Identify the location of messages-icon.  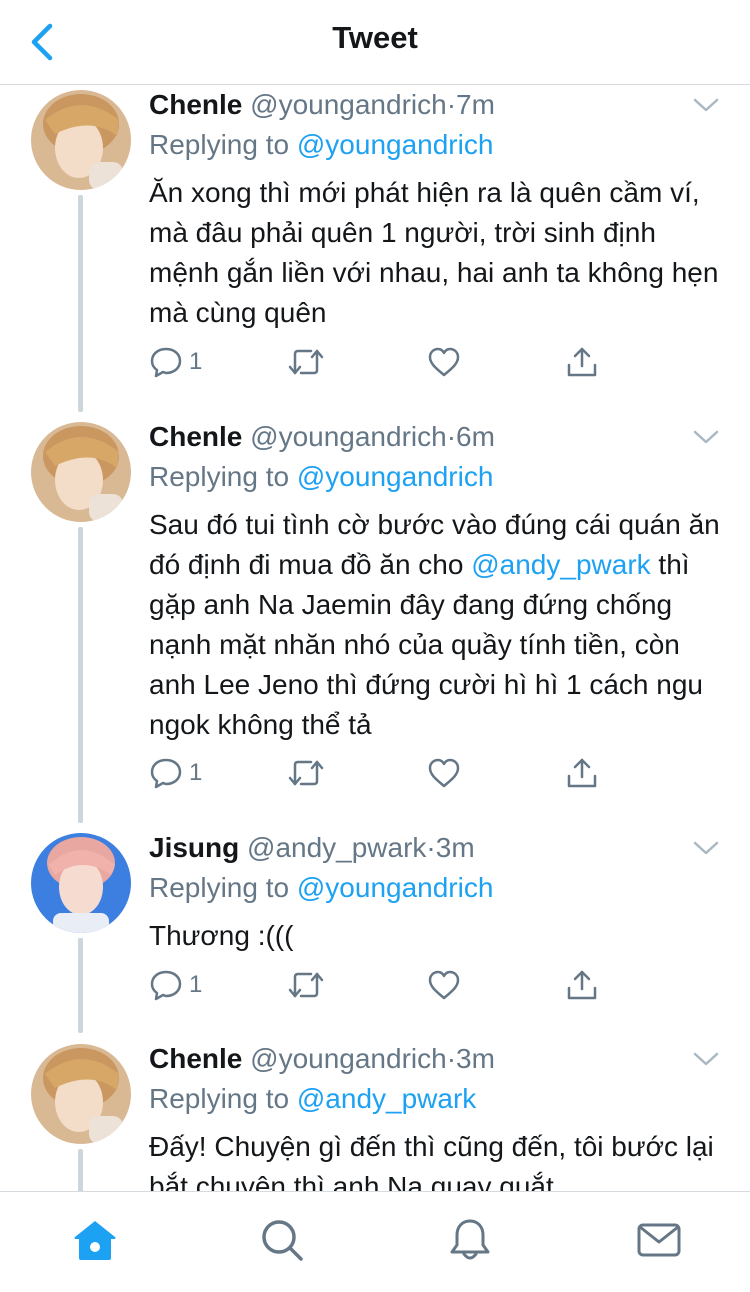
(659, 1240).